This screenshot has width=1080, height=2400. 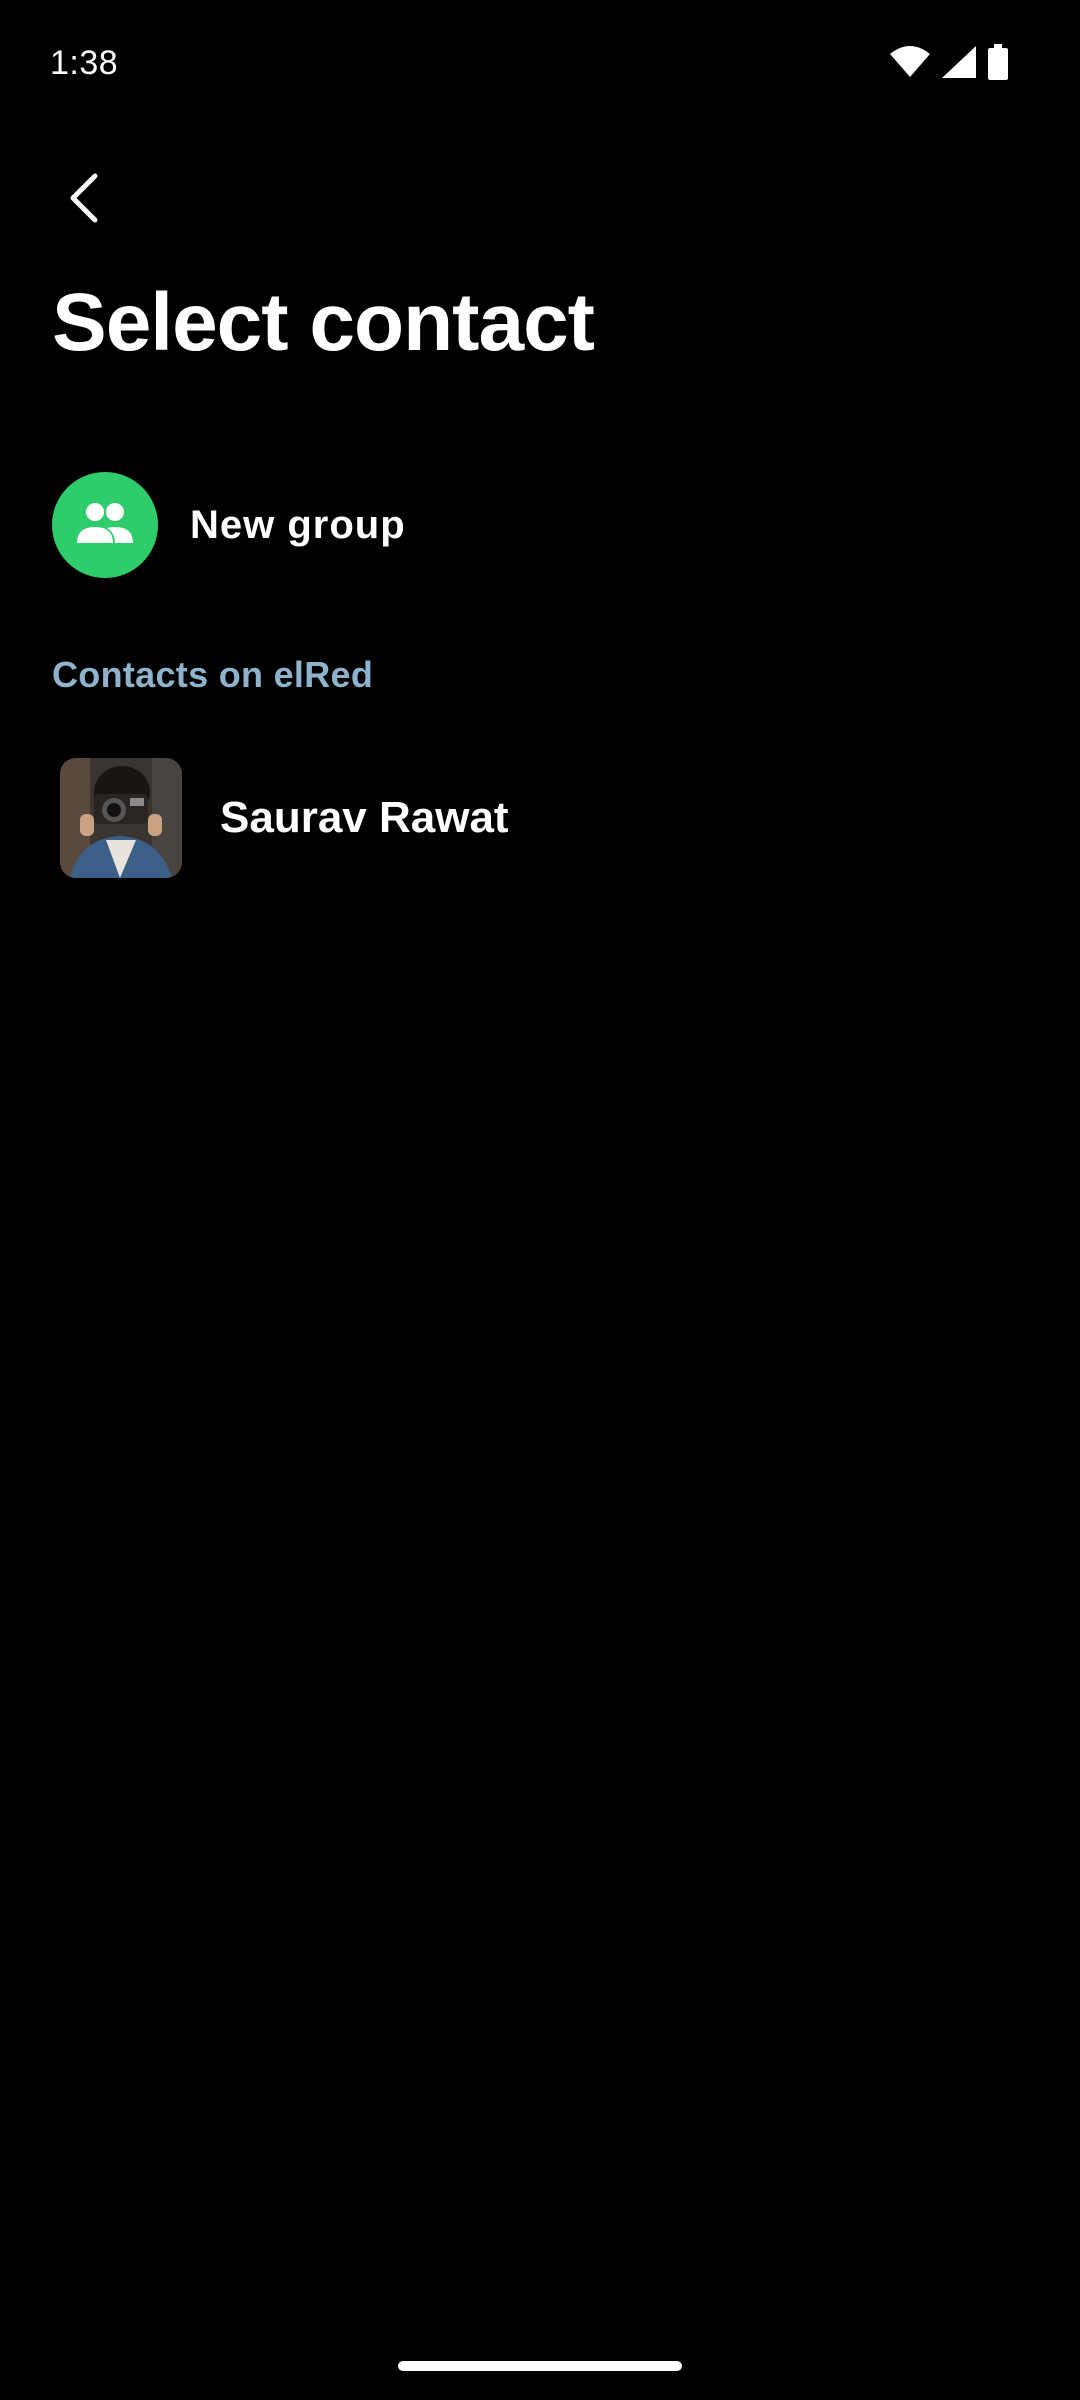 I want to click on chevron-left-icon, so click(x=85, y=200).